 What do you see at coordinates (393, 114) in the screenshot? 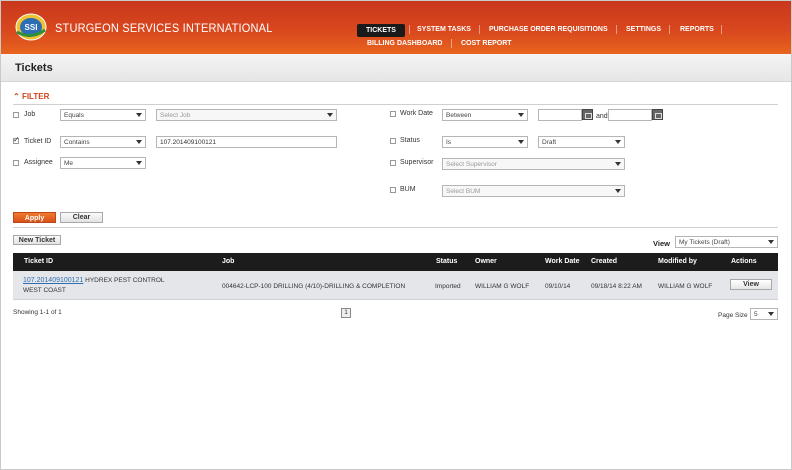
I see `work-date-checkbox` at bounding box center [393, 114].